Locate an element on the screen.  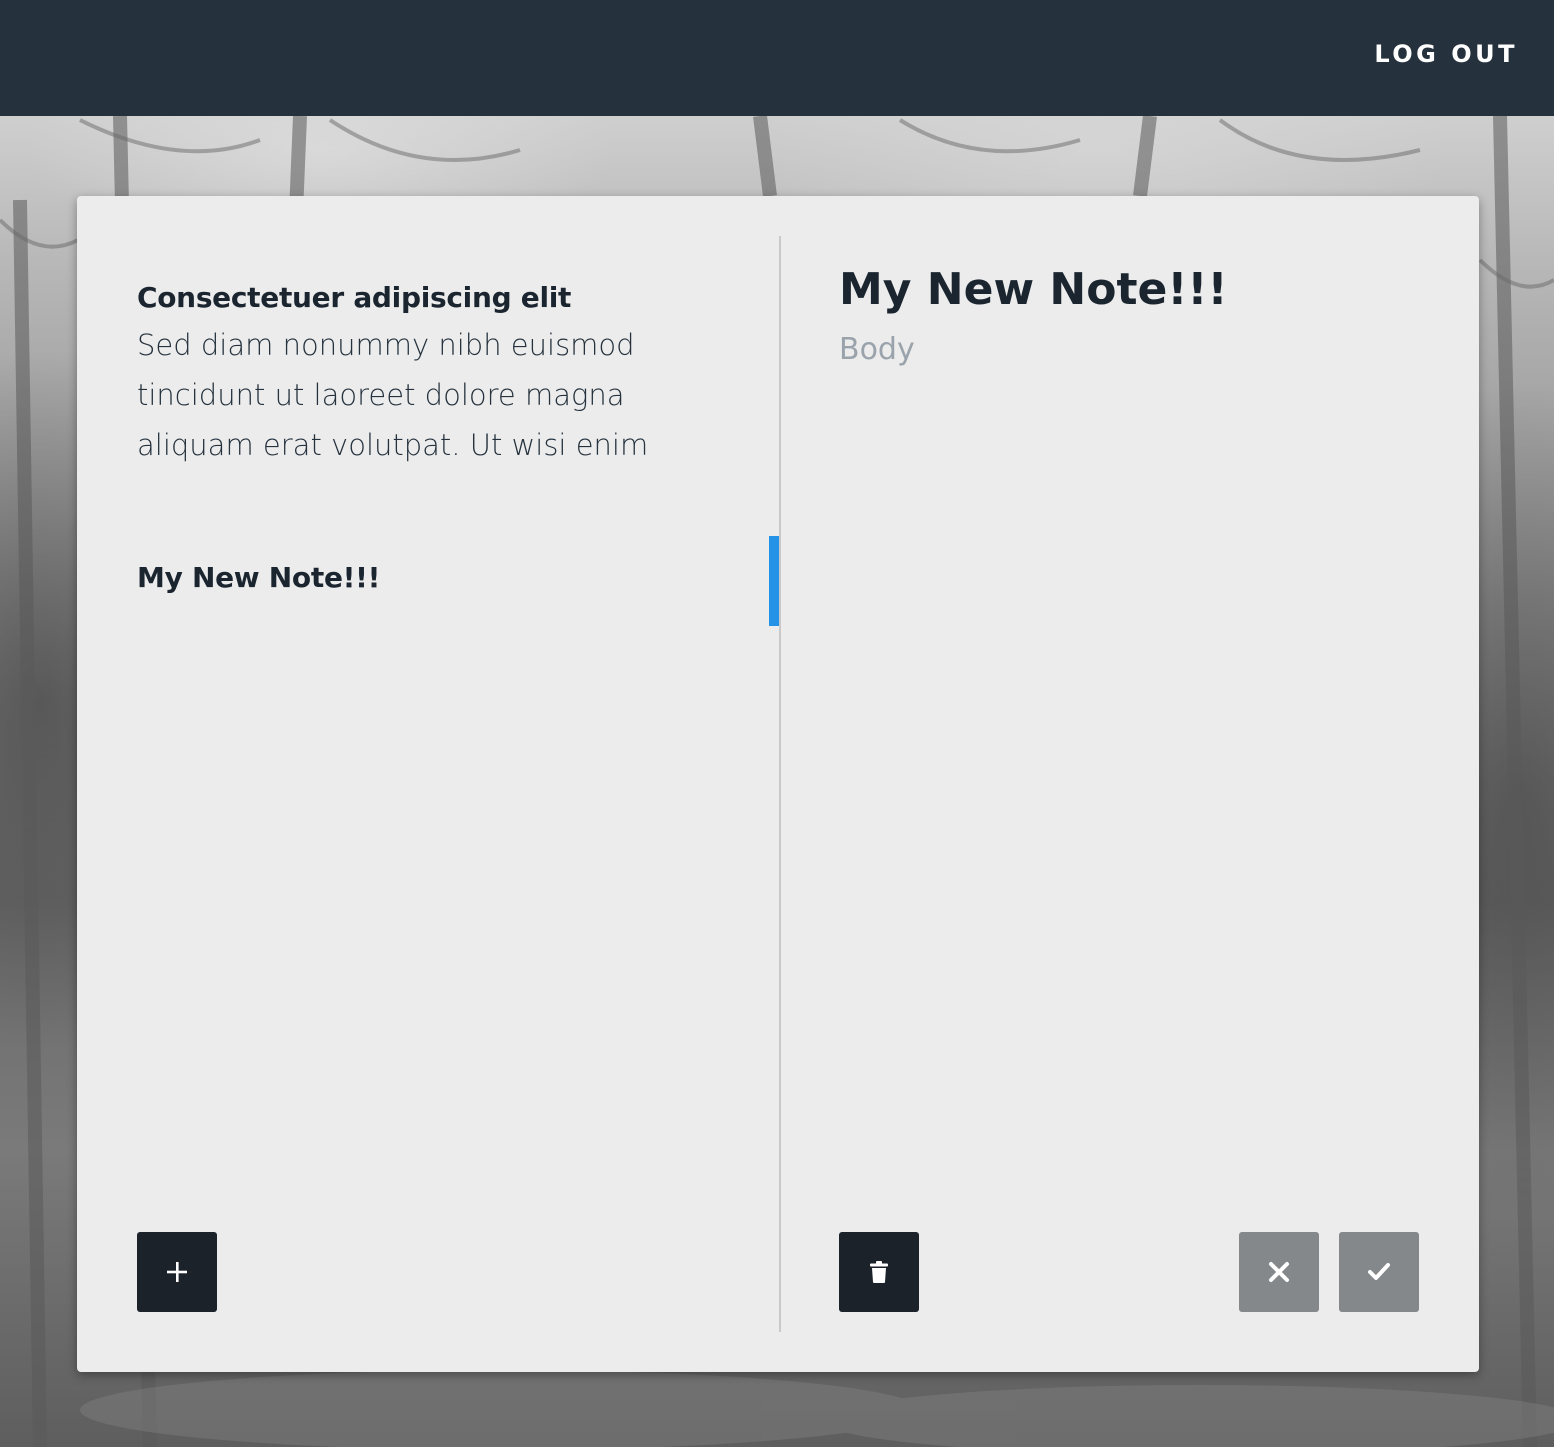
trash-icon is located at coordinates (879, 1272).